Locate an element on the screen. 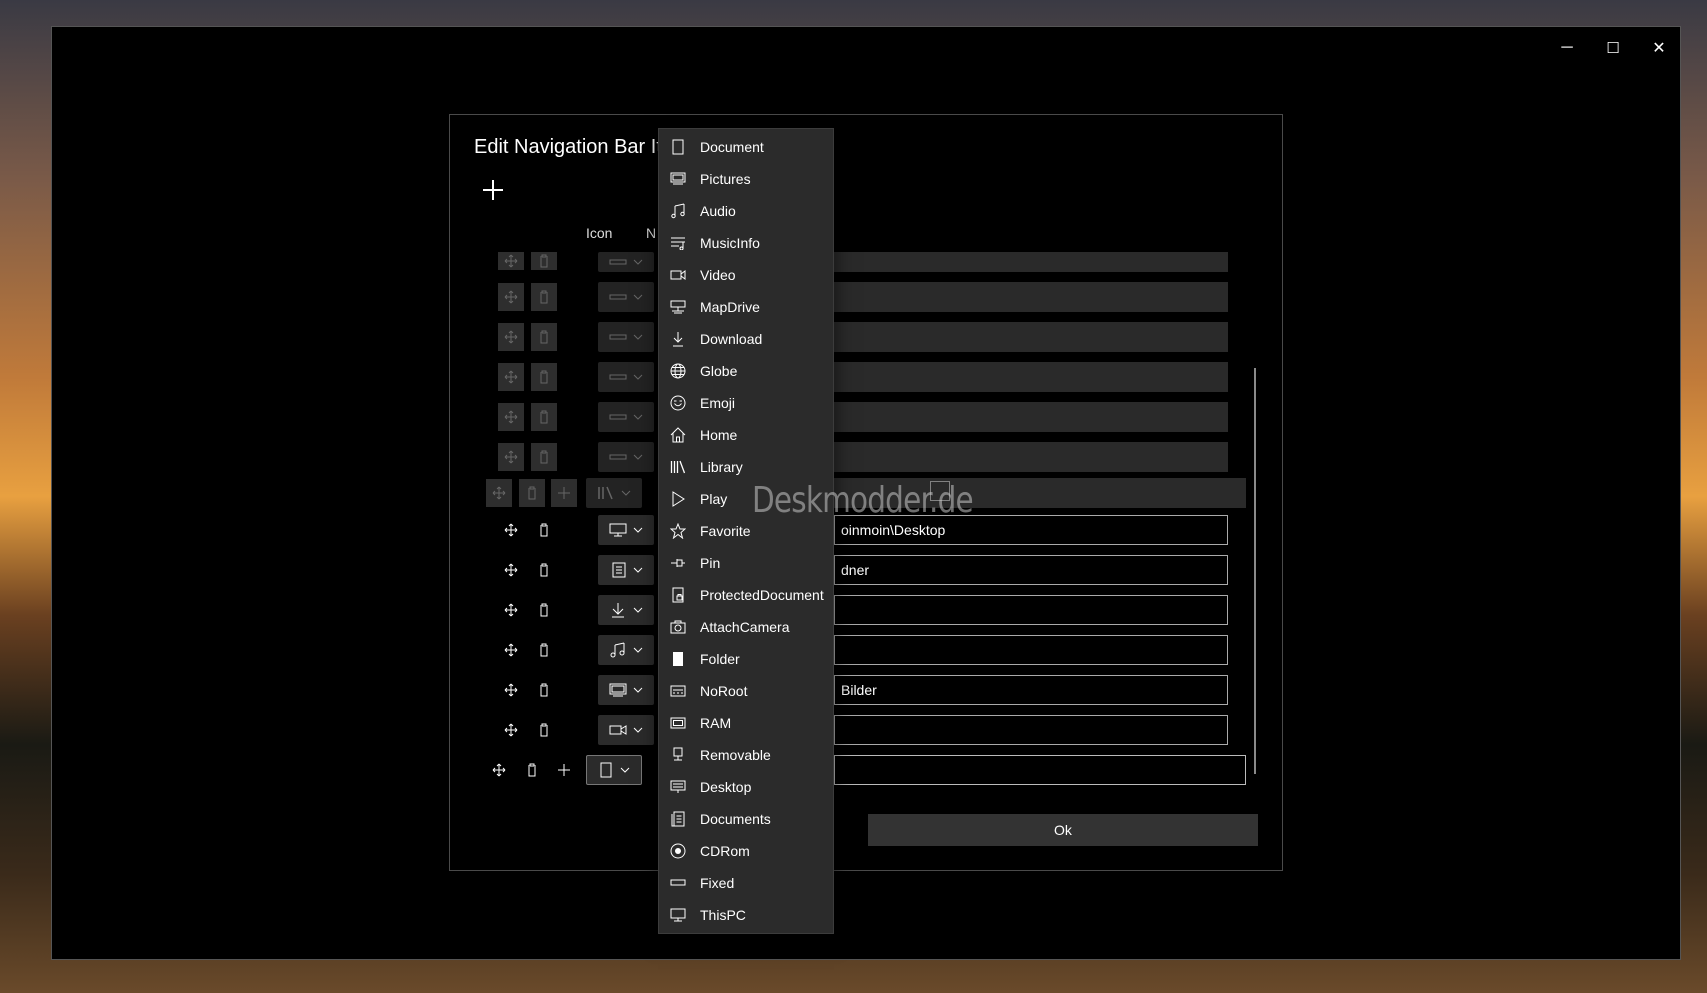 This screenshot has width=1707, height=993. menu-item-audio: Audio is located at coordinates (746, 211).